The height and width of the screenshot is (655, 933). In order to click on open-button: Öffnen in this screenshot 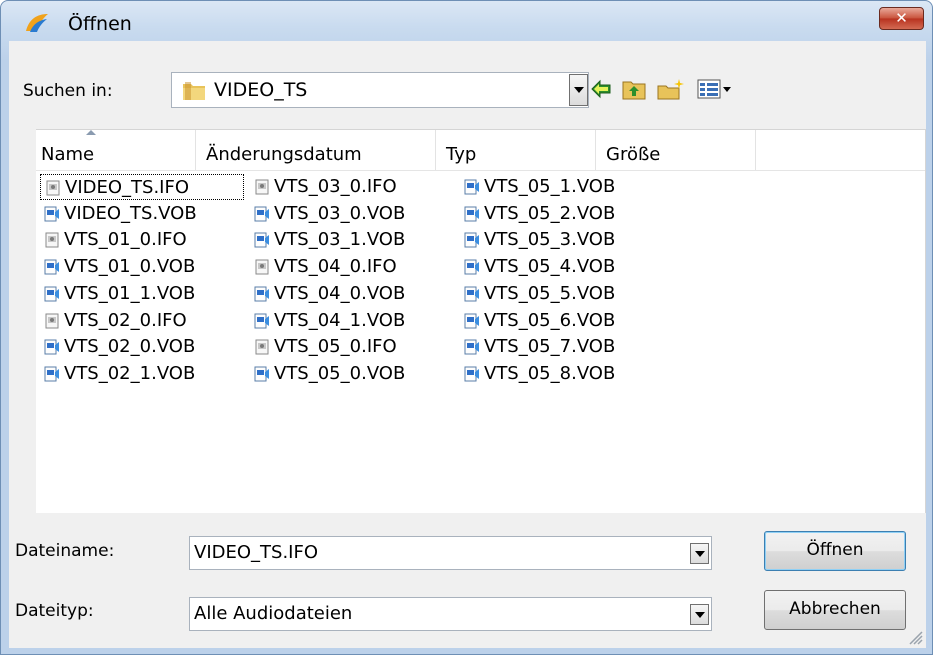, I will do `click(835, 551)`.